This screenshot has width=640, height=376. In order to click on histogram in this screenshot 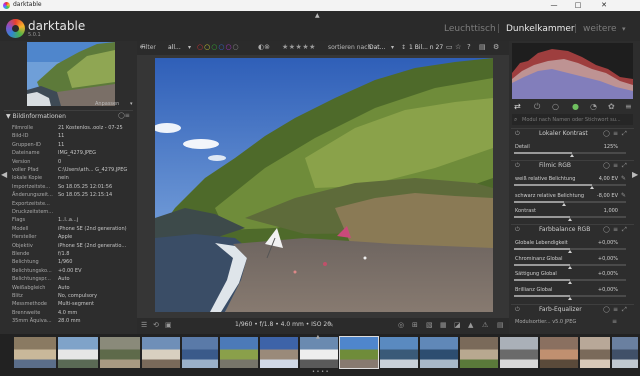, I will do `click(572, 71)`.